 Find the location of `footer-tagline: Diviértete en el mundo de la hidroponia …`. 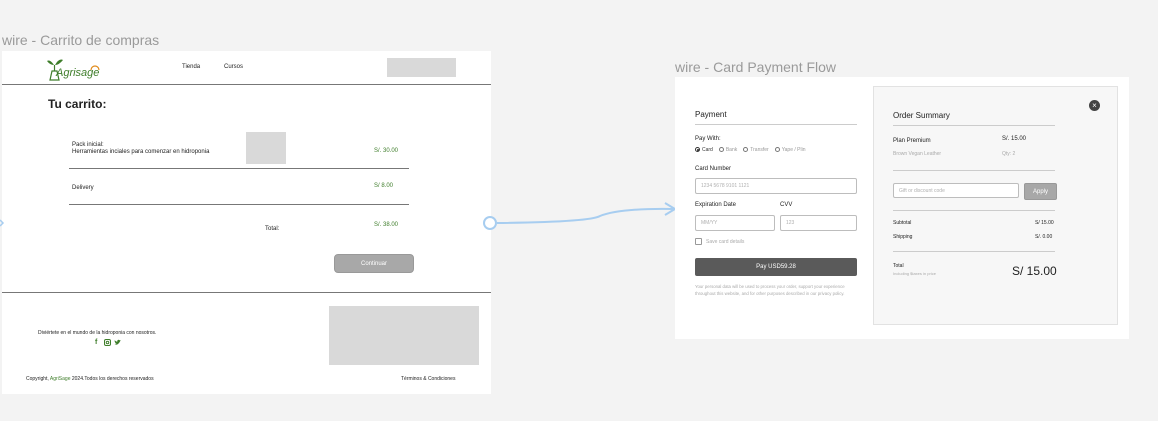

footer-tagline: Diviértete en el mundo de la hidroponia … is located at coordinates (97, 333).